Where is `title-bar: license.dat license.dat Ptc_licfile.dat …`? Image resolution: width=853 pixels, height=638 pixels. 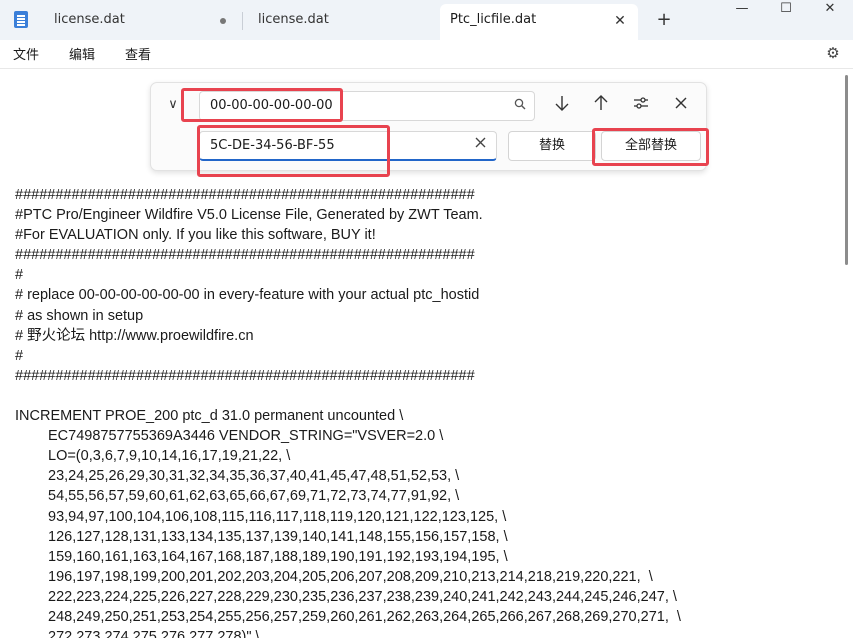 title-bar: license.dat license.dat Ptc_licfile.dat … is located at coordinates (426, 20).